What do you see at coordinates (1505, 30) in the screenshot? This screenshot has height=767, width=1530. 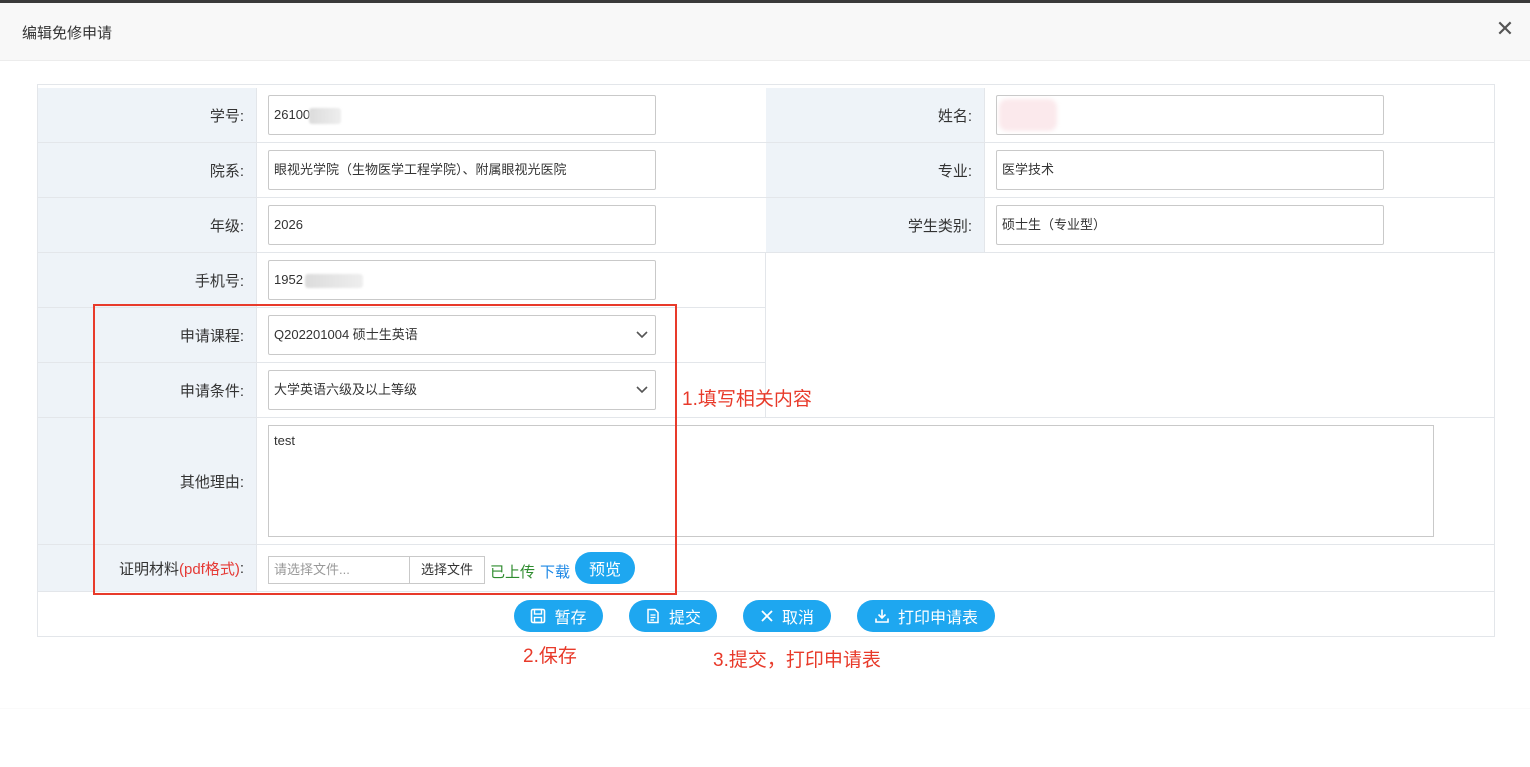 I see `close-icon: ✕` at bounding box center [1505, 30].